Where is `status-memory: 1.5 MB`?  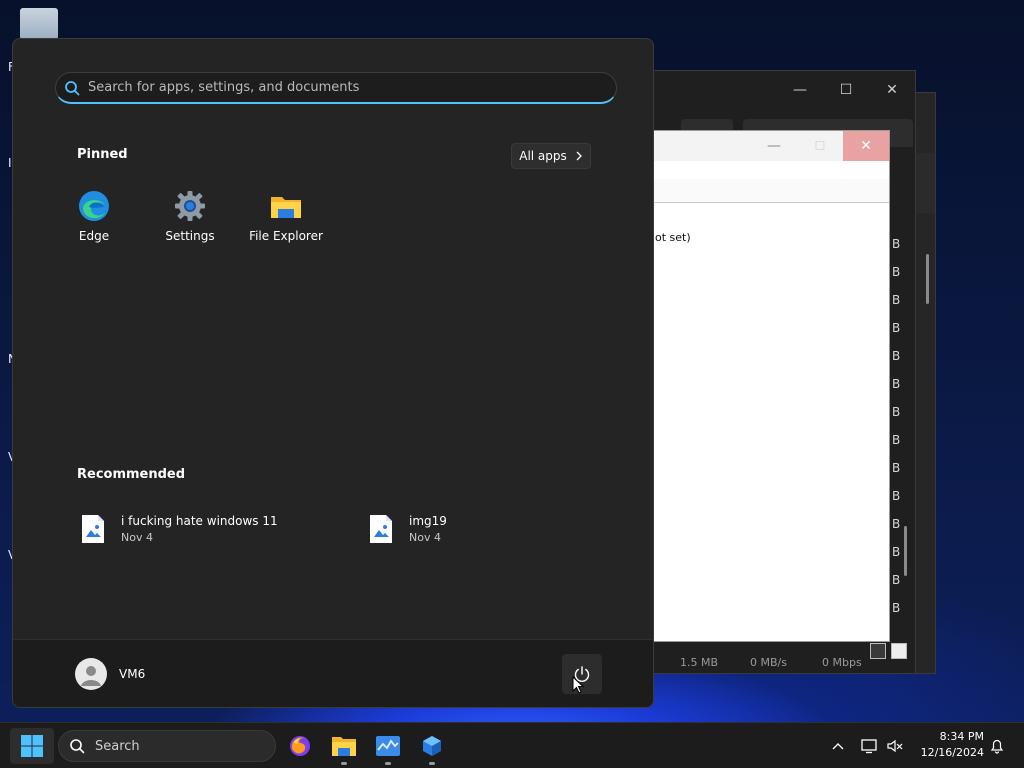 status-memory: 1.5 MB is located at coordinates (699, 662).